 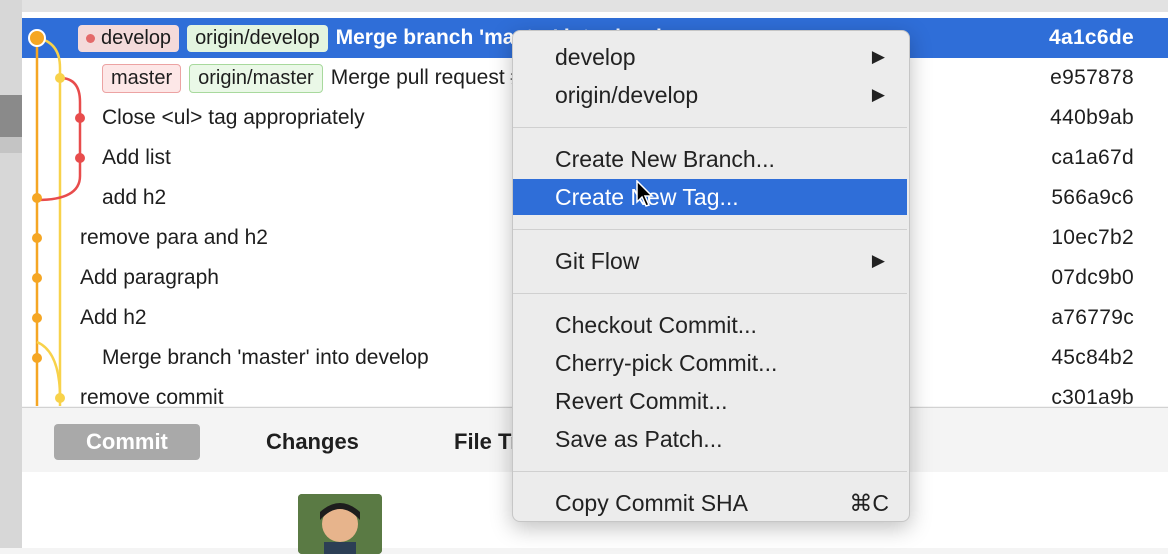 I want to click on commit-message: Merge branch 'master' into develop, so click(x=265, y=357).